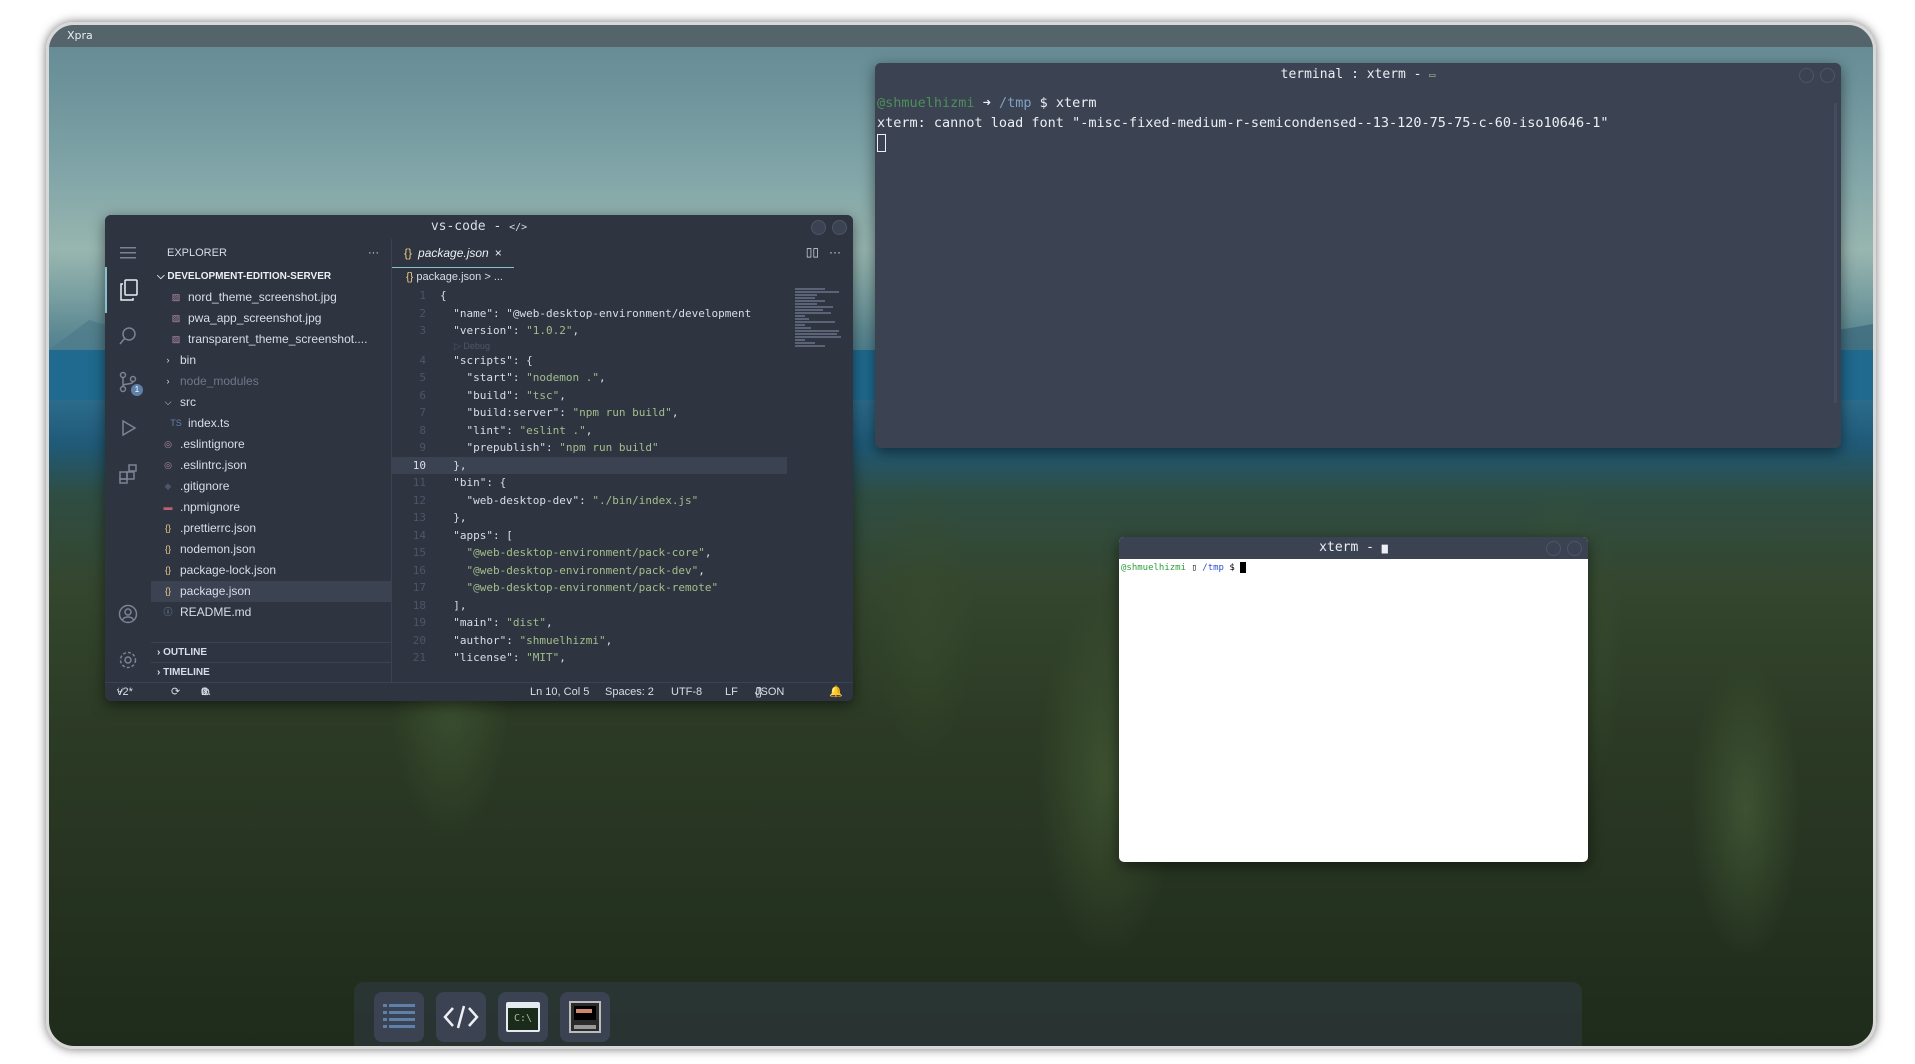  Describe the element at coordinates (271, 465) in the screenshot. I see `tree-item: ◎ .eslintrc.json` at that location.